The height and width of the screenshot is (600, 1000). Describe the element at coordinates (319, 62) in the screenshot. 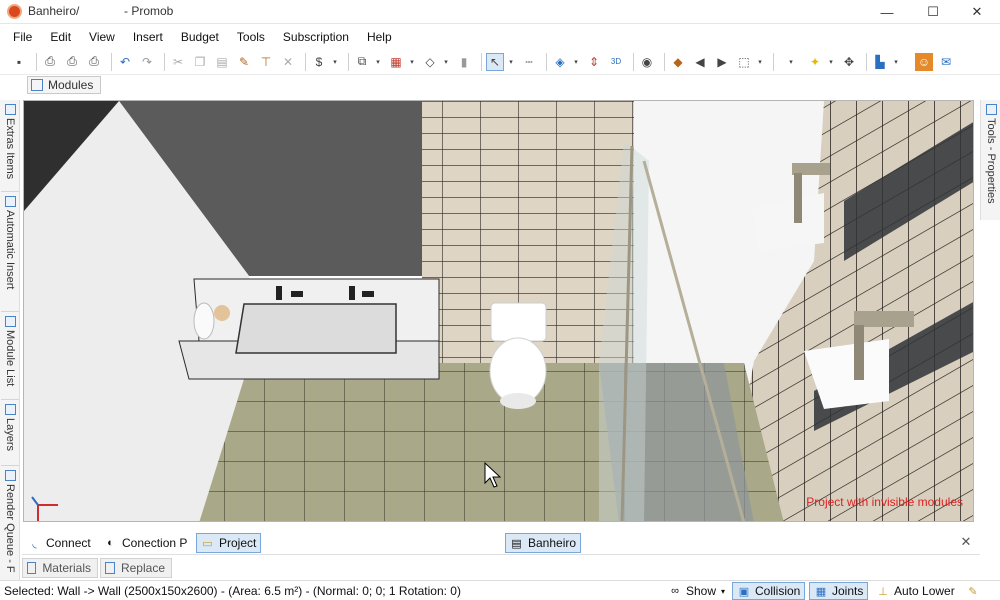

I see `budget-icon: $` at that location.